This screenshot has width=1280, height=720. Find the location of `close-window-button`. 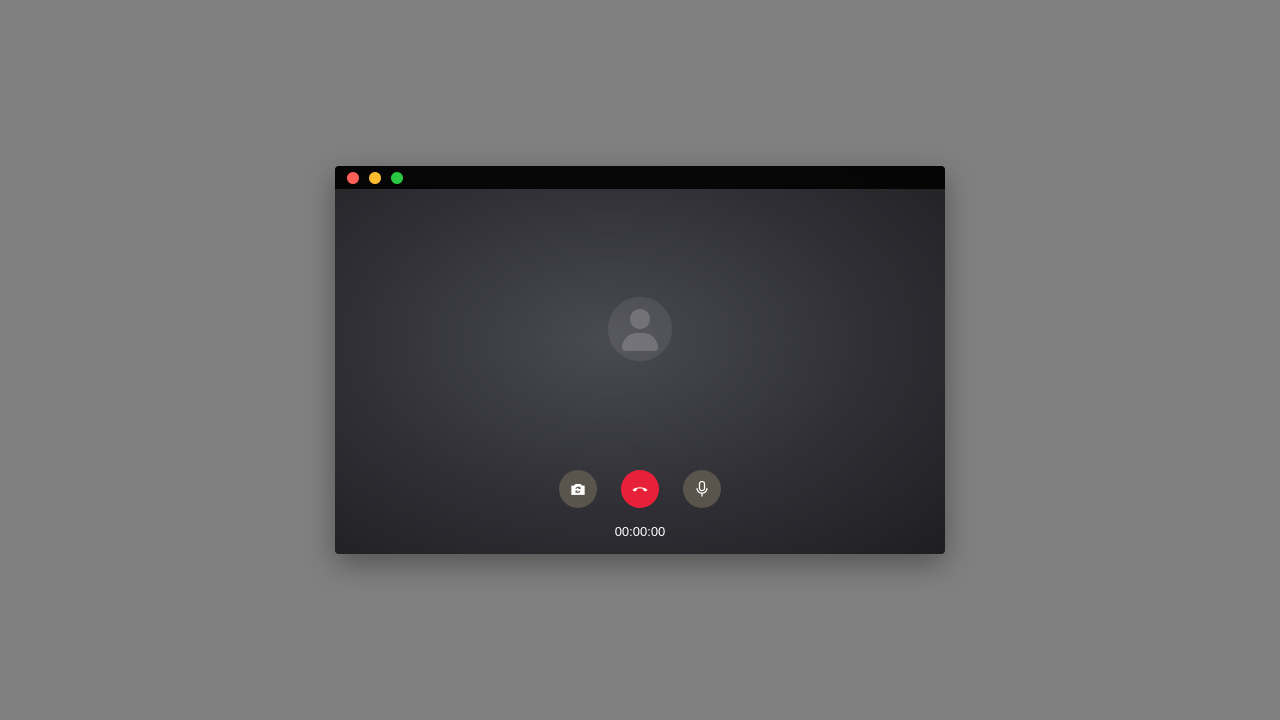

close-window-button is located at coordinates (353, 177).